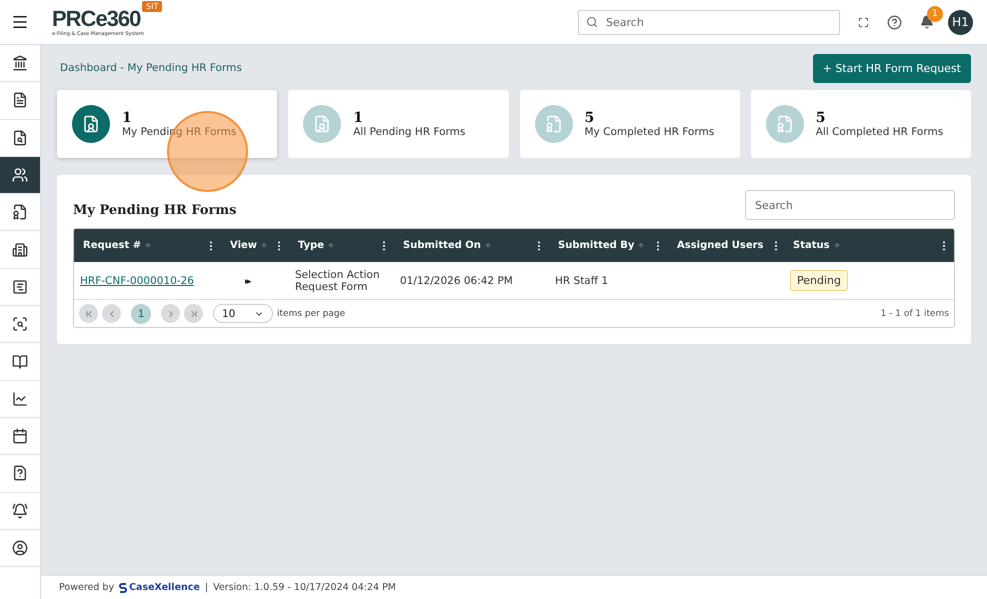 The width and height of the screenshot is (987, 599). What do you see at coordinates (255, 245) in the screenshot?
I see `column-header: View` at bounding box center [255, 245].